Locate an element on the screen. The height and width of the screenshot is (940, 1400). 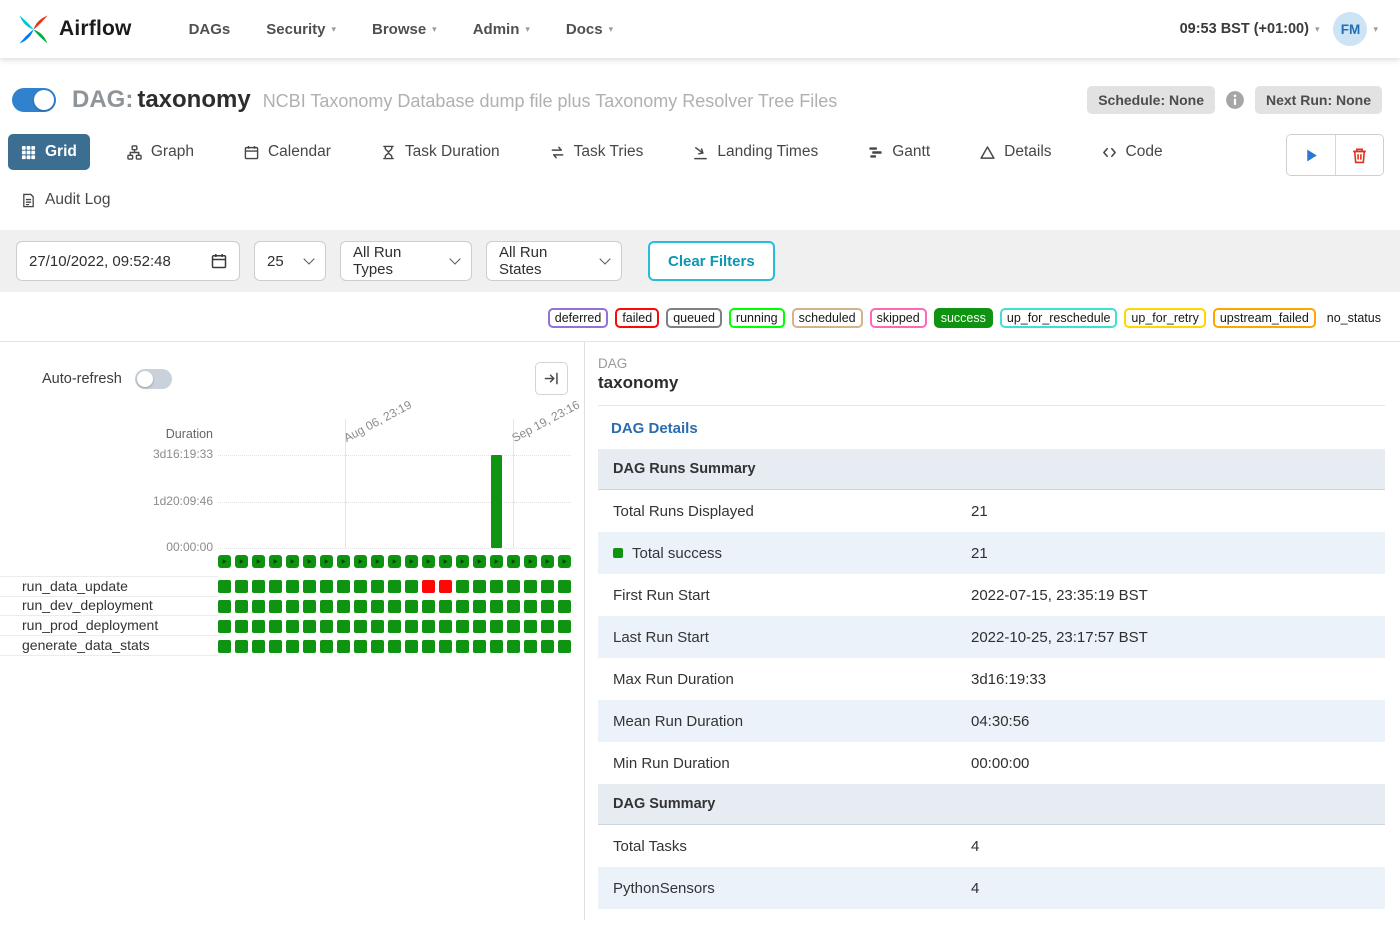
run-types-select: All Run Types is located at coordinates (406, 261).